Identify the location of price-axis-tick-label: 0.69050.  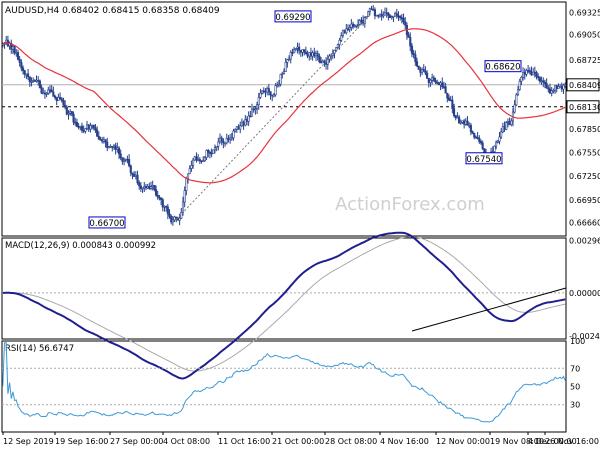
(584, 34).